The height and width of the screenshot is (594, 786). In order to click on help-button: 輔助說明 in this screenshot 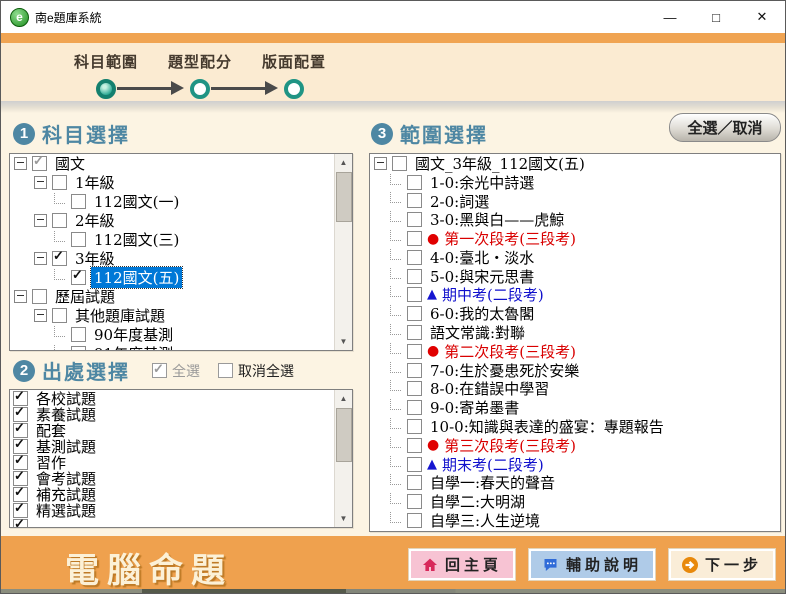, I will do `click(591, 564)`.